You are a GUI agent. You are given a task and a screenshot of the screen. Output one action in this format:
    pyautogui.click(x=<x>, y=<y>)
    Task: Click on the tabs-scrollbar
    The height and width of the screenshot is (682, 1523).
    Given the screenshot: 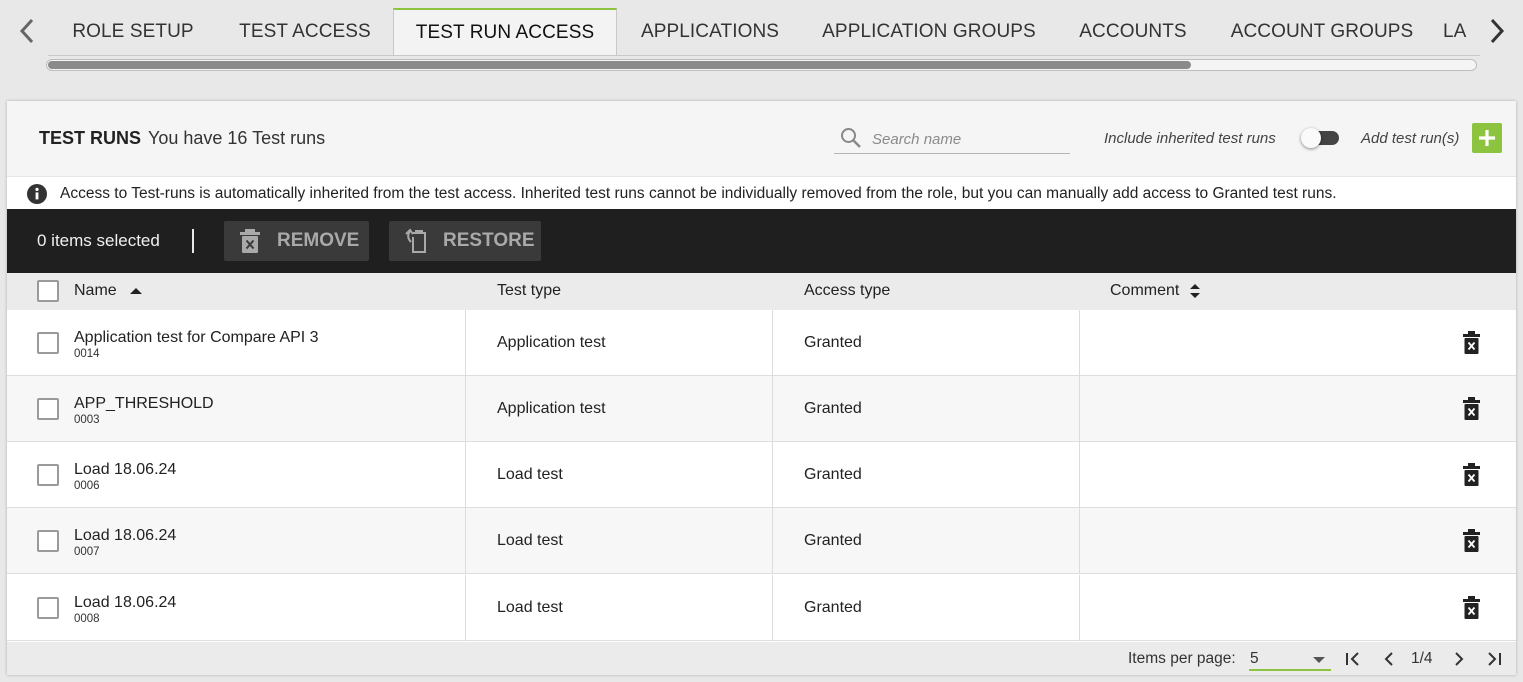 What is the action you would take?
    pyautogui.click(x=761, y=65)
    